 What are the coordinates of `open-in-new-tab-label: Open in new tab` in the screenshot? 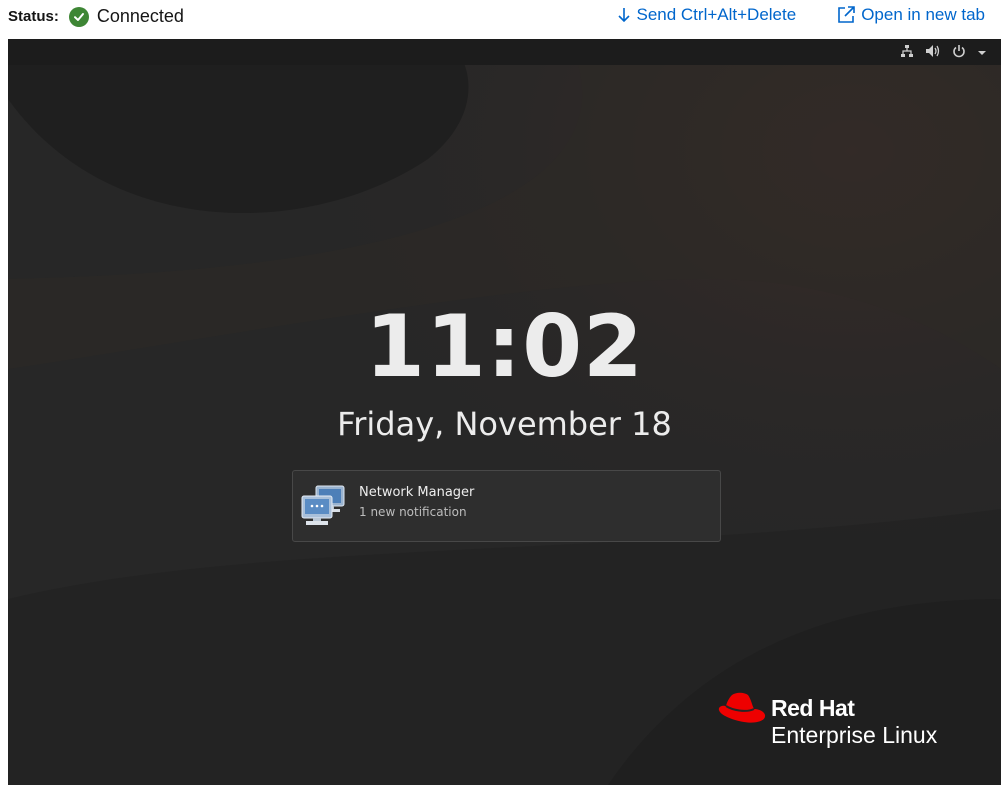 It's located at (923, 14).